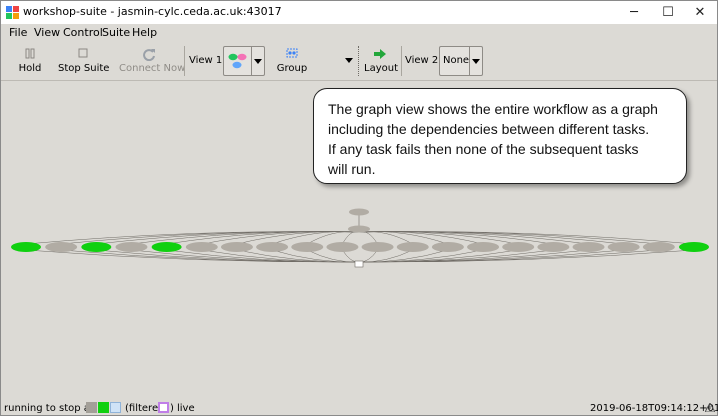 This screenshot has height=416, width=718. What do you see at coordinates (30, 53) in the screenshot?
I see `pause-icon` at bounding box center [30, 53].